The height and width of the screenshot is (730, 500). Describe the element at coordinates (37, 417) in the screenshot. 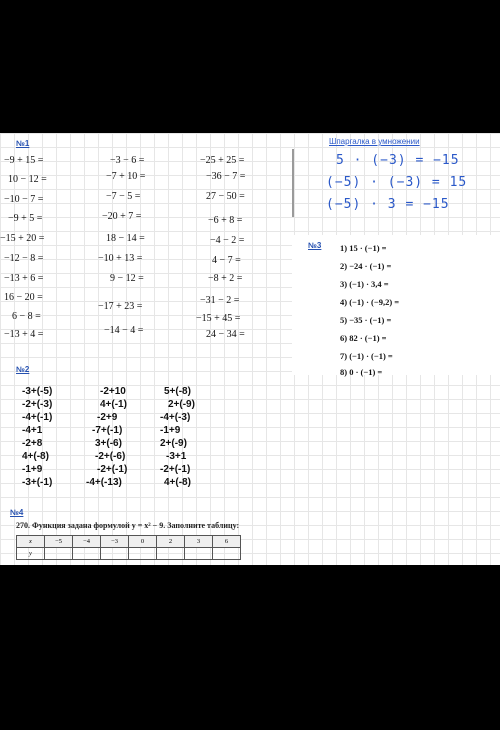

I see `expression: -4+(-1)` at that location.